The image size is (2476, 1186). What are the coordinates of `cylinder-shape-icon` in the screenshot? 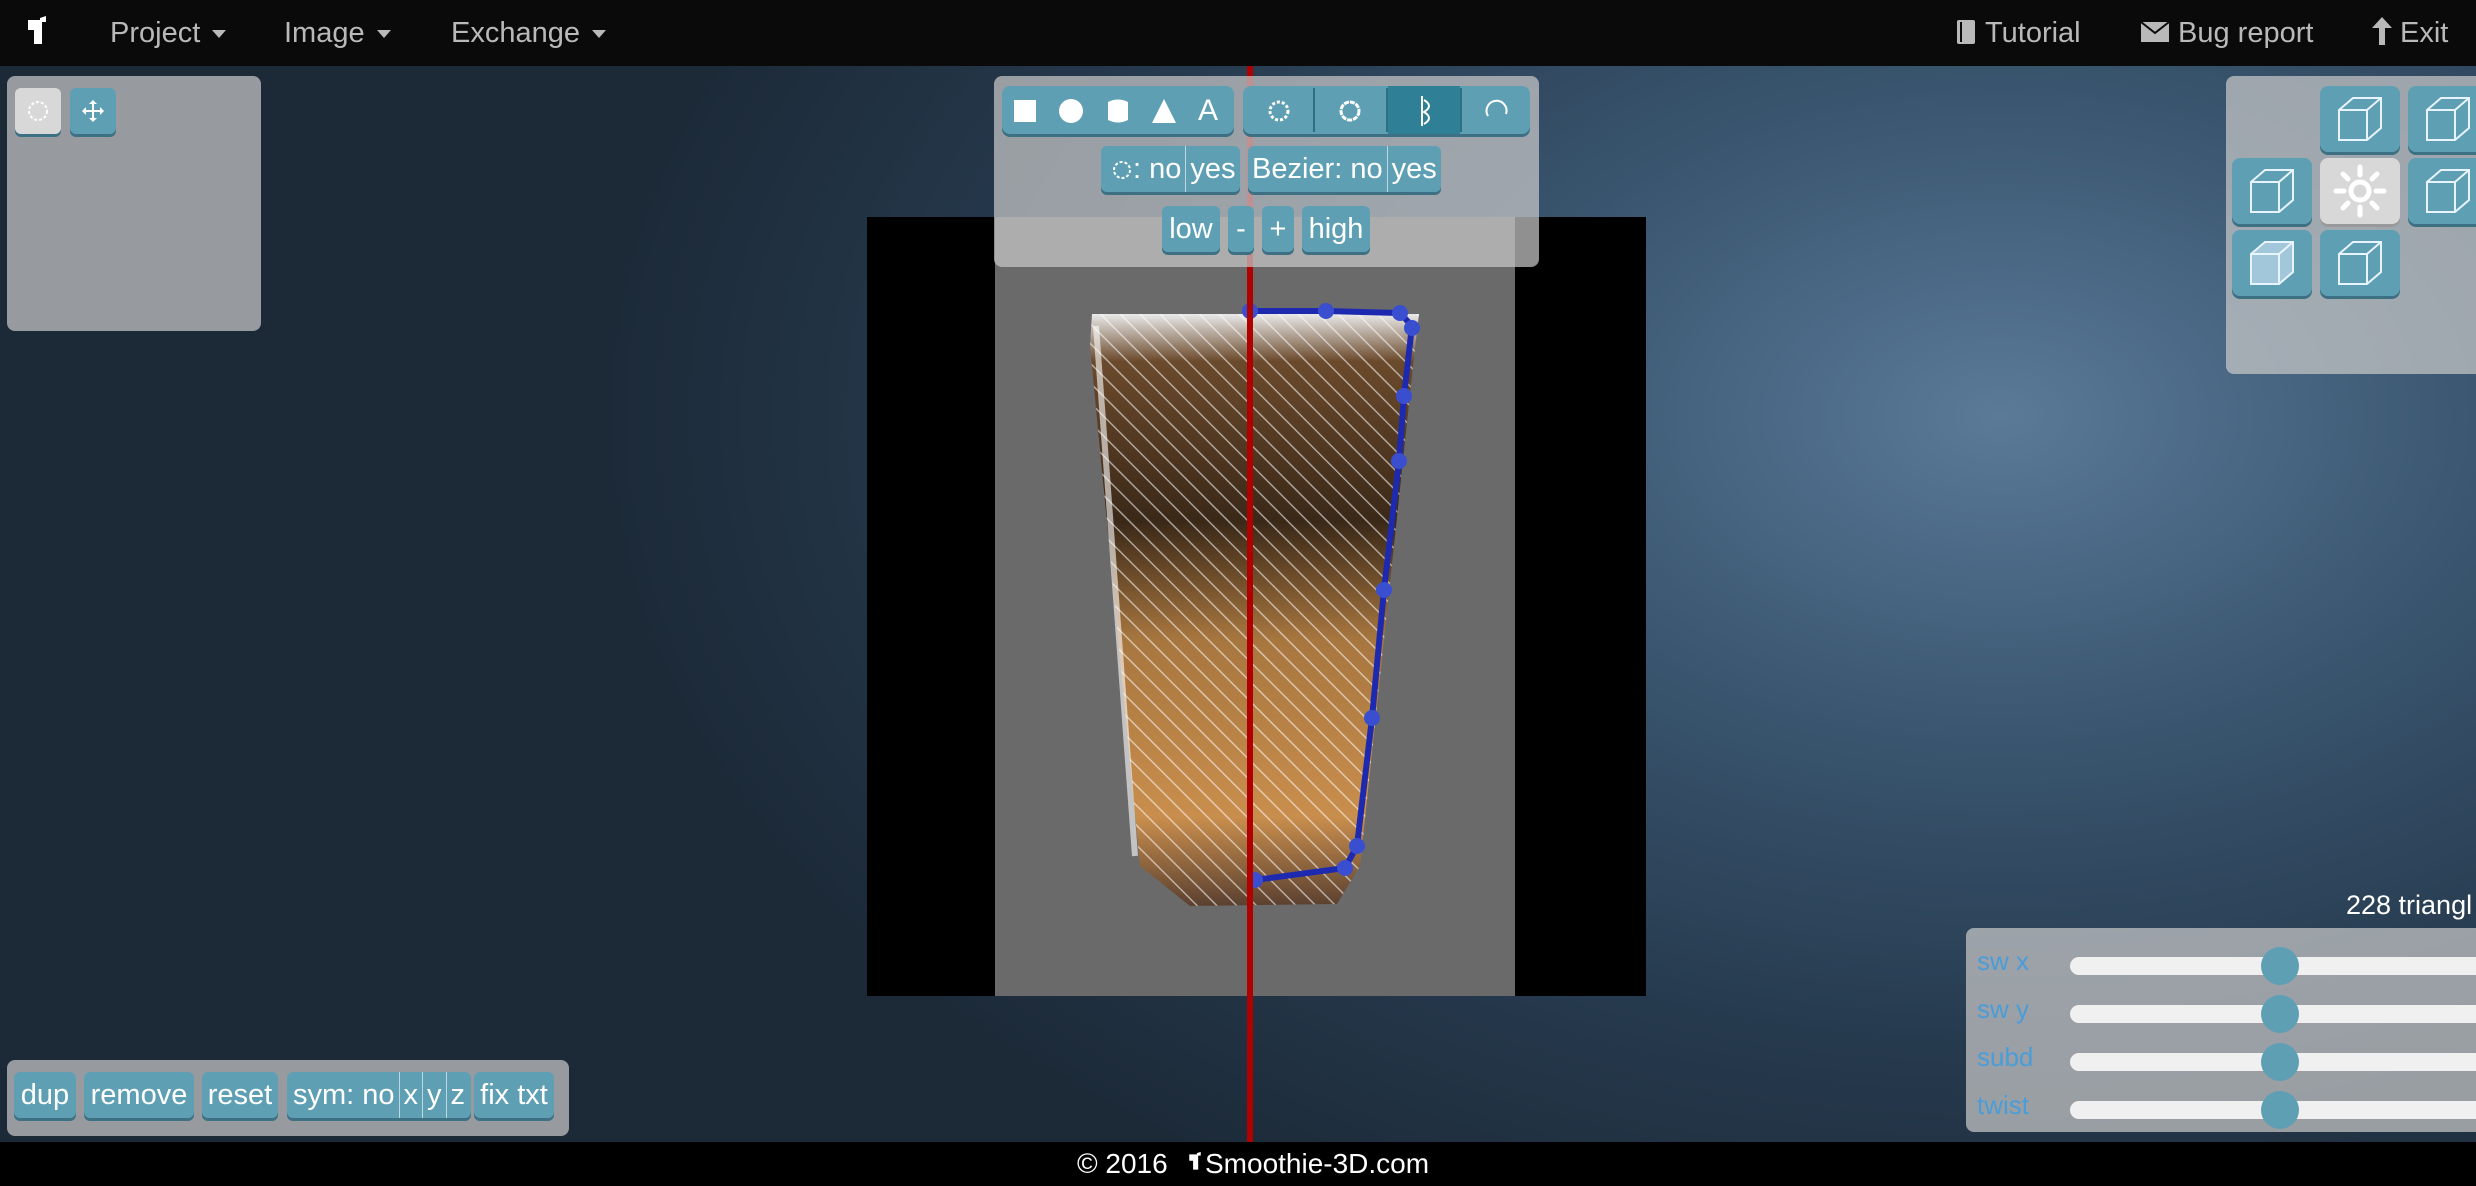 It's located at (1118, 111).